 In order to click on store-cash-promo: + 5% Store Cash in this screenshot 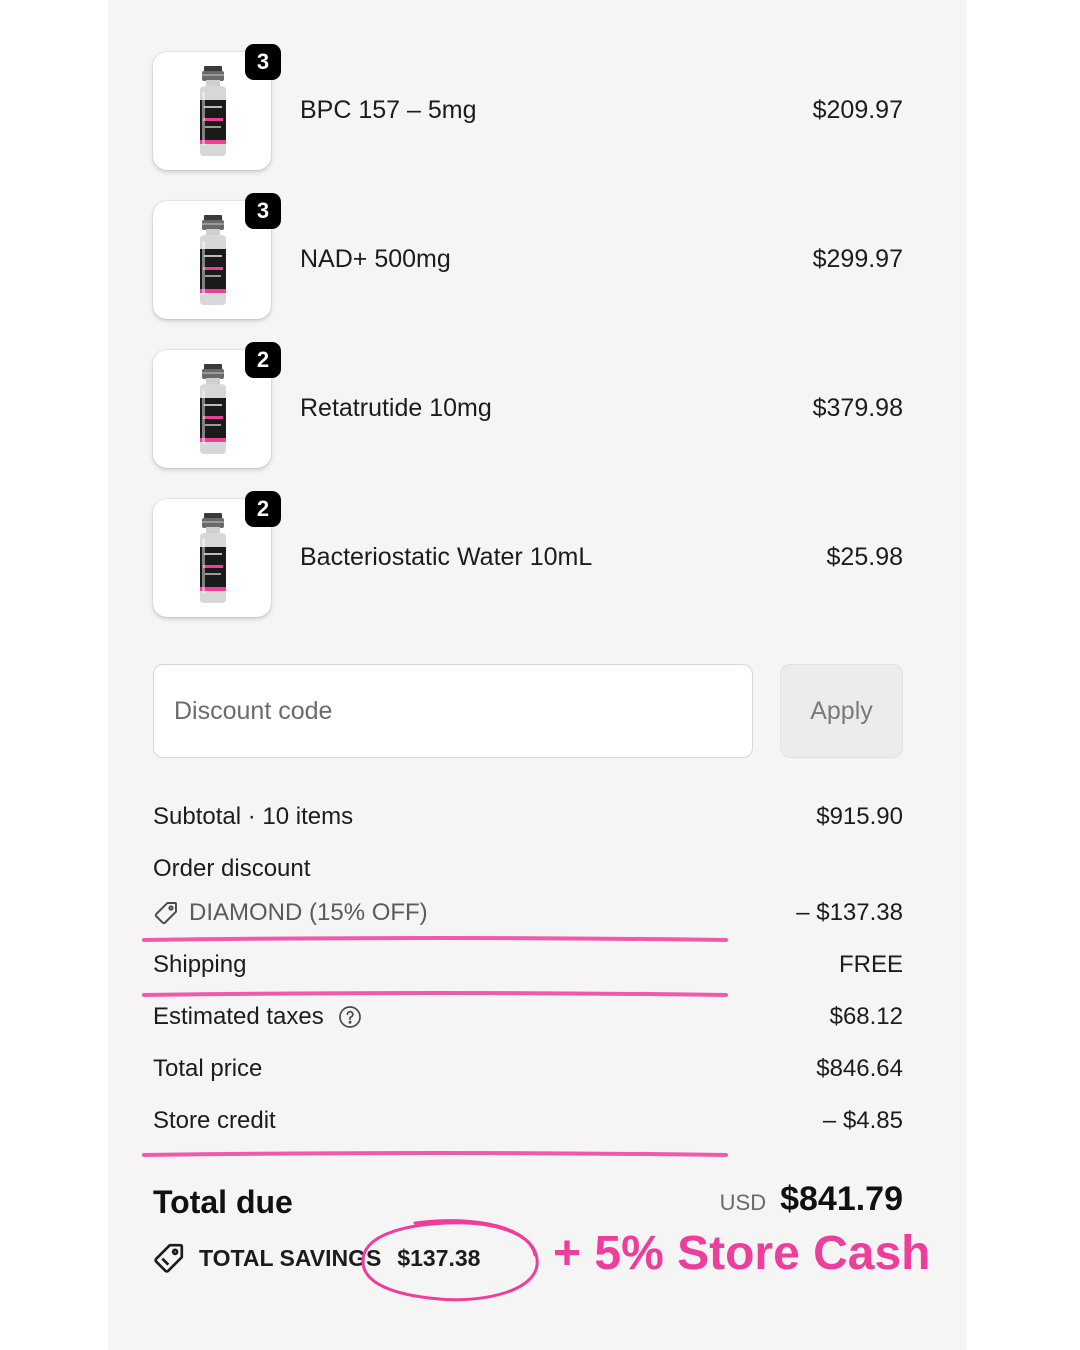, I will do `click(742, 1253)`.